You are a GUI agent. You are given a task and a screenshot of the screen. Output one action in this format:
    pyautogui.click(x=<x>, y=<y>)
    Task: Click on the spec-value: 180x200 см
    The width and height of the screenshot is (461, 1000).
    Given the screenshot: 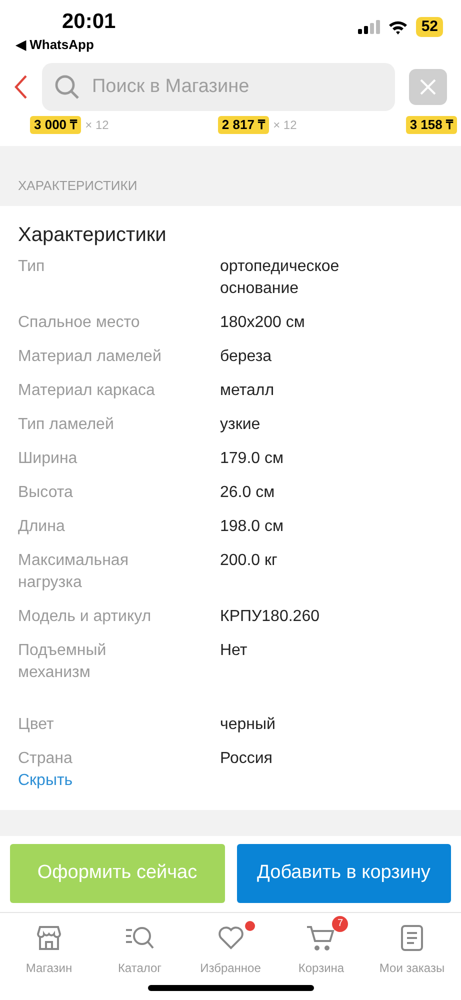 What is the action you would take?
    pyautogui.click(x=263, y=323)
    